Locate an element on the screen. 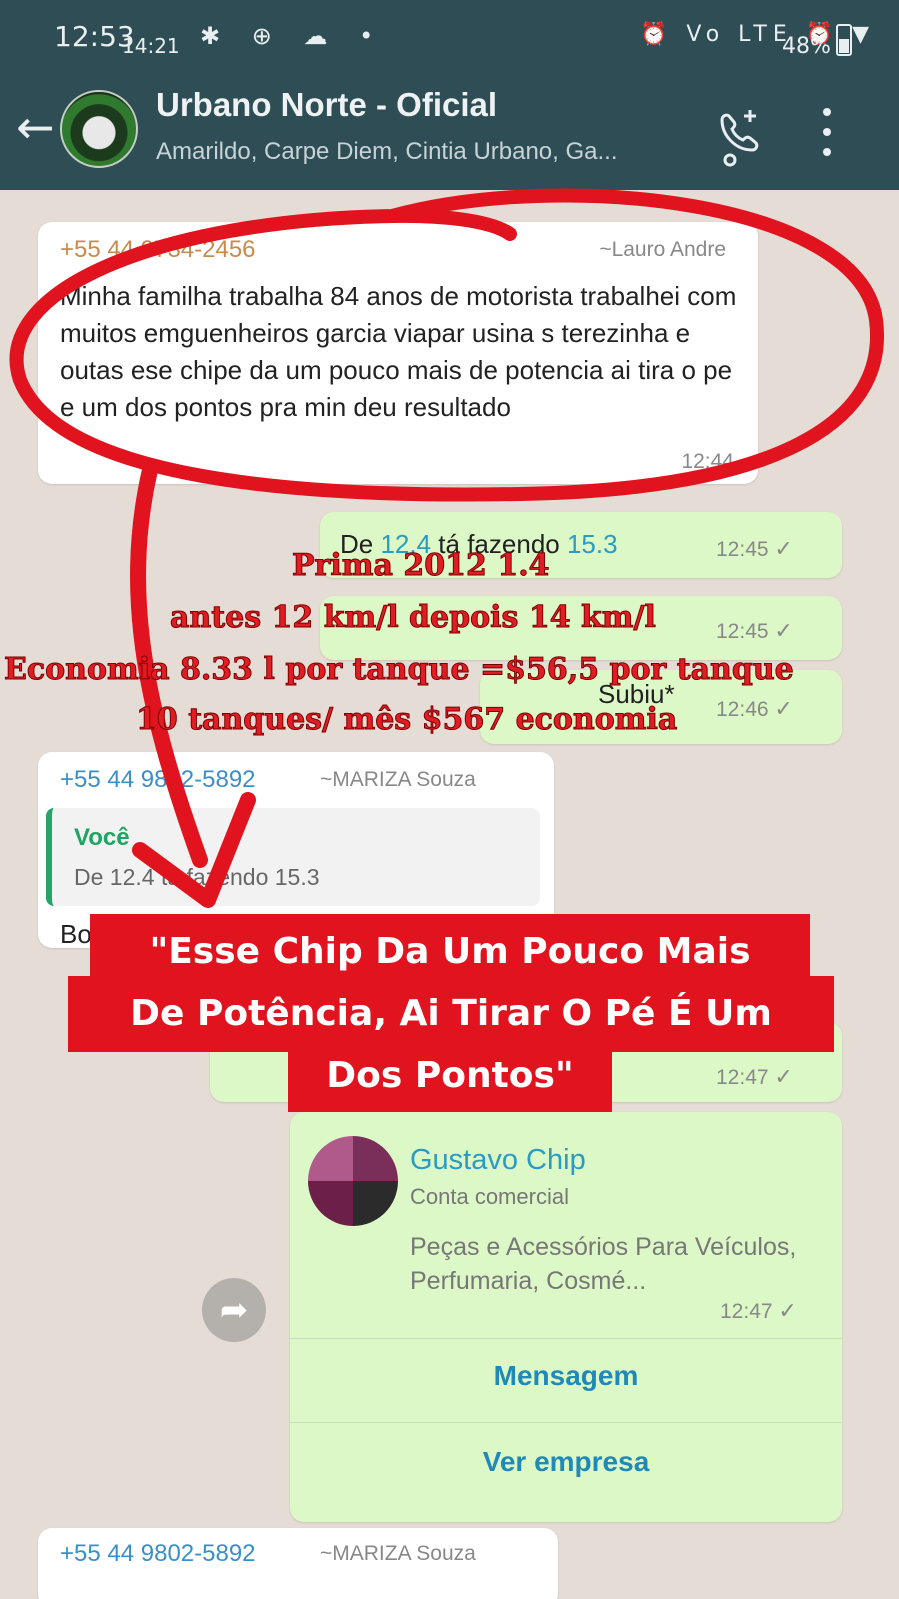 The height and width of the screenshot is (1599, 899). overlay-monthly-savings: 10 tanques/ mês $567 economia is located at coordinates (406, 720).